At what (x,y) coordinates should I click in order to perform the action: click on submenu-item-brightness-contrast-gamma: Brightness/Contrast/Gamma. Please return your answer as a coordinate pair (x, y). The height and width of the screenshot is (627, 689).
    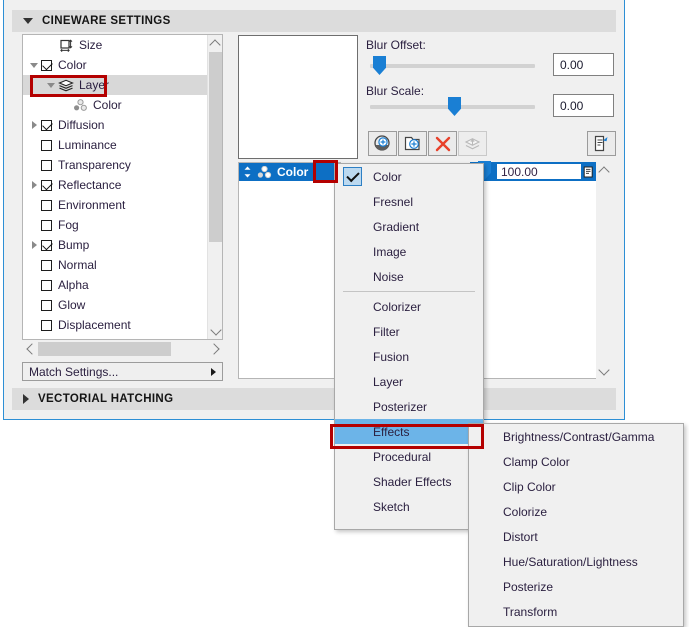
    Looking at the image, I should click on (576, 436).